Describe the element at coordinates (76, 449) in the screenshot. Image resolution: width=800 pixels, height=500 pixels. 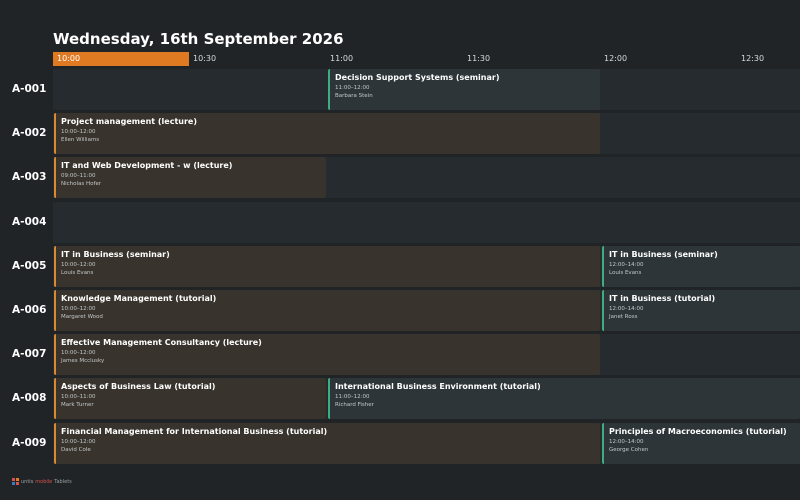
I see `lesson-teacher: David Cole` at that location.